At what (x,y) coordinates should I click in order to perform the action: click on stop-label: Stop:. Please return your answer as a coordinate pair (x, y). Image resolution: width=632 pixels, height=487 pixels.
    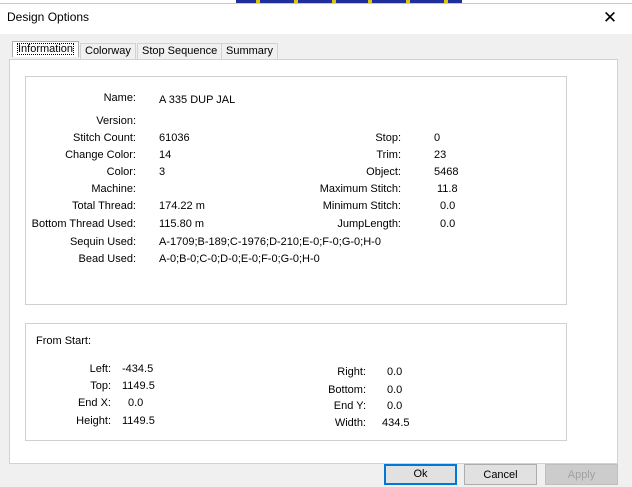
    Looking at the image, I should click on (388, 138).